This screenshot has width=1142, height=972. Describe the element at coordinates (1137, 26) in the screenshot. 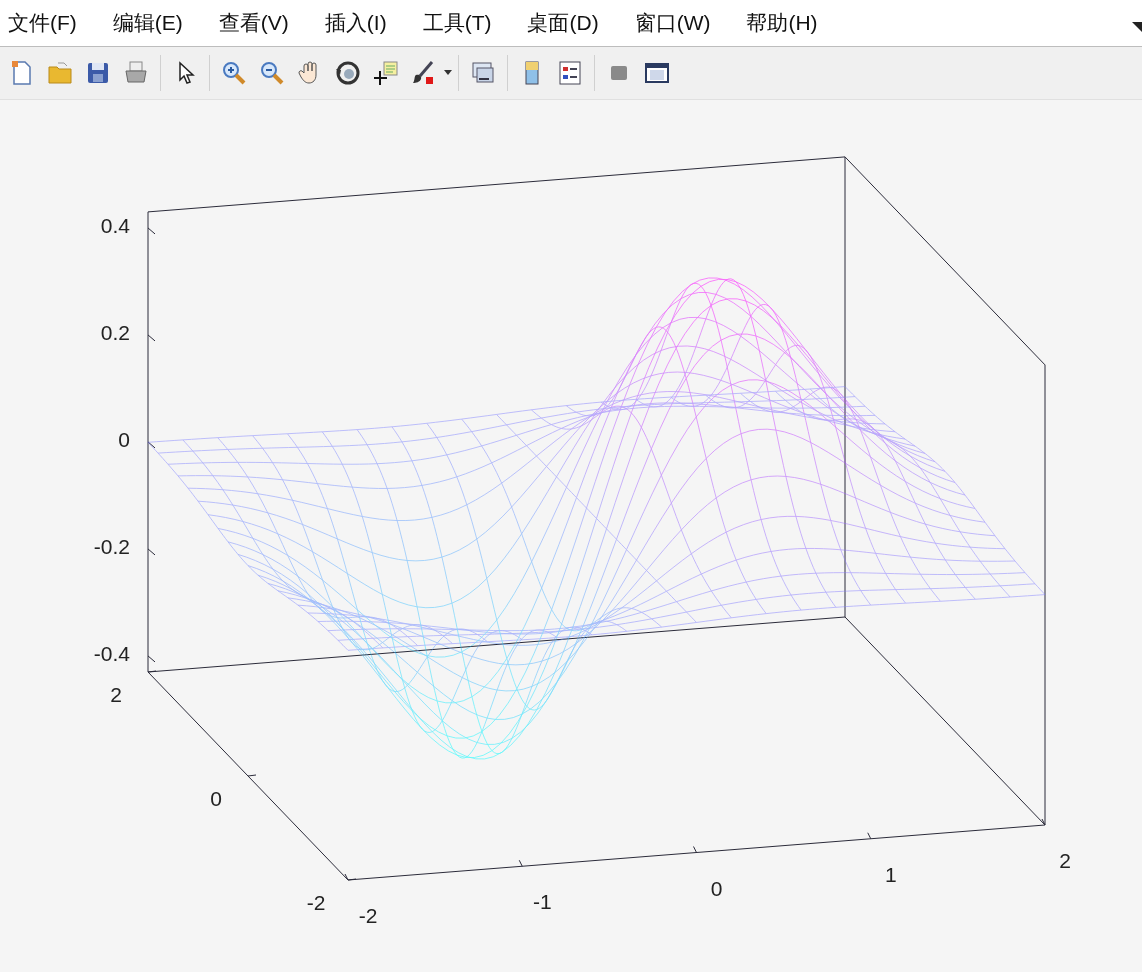

I see `dock-arrow-icon` at that location.